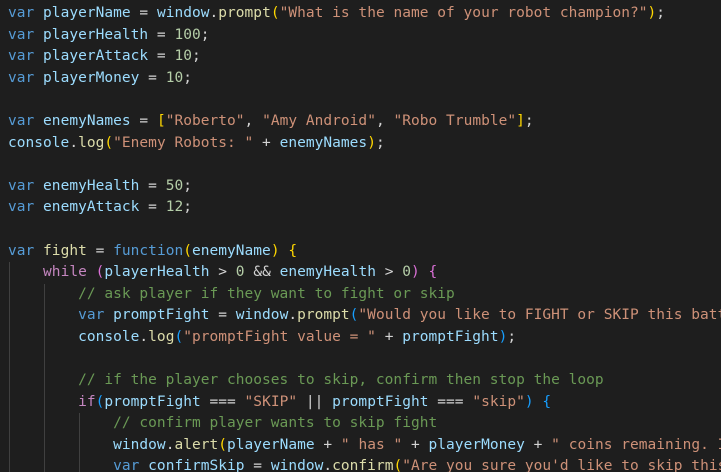 The width and height of the screenshot is (721, 472). Describe the element at coordinates (360, 36) in the screenshot. I see `code-line: var playerHealth = 100;` at that location.